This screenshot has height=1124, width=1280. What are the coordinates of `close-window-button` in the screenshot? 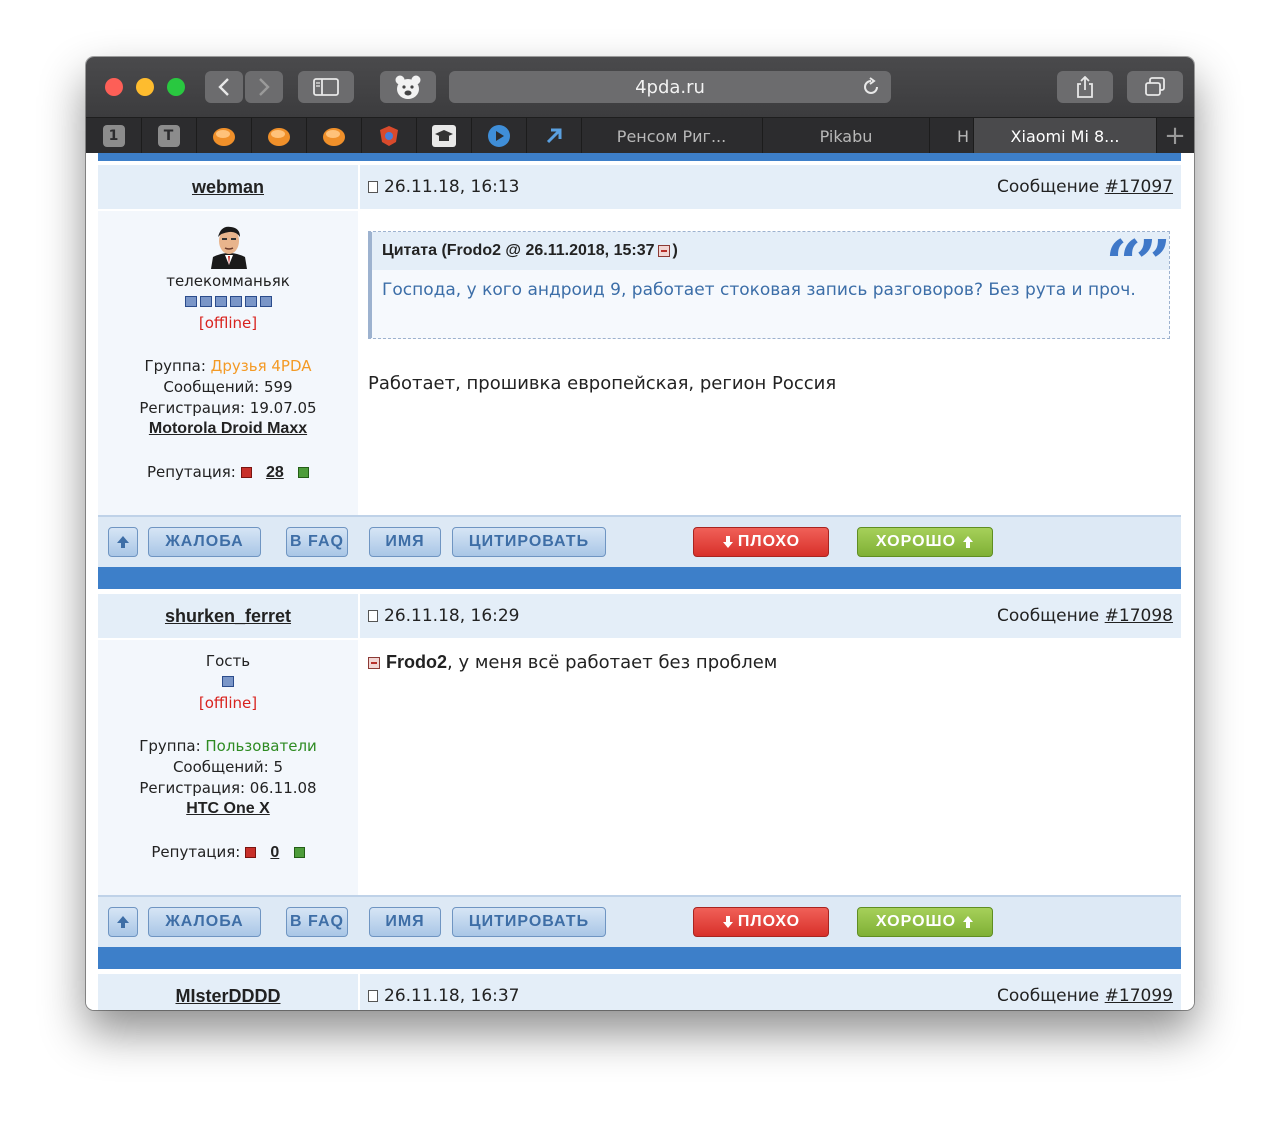 It's located at (114, 87).